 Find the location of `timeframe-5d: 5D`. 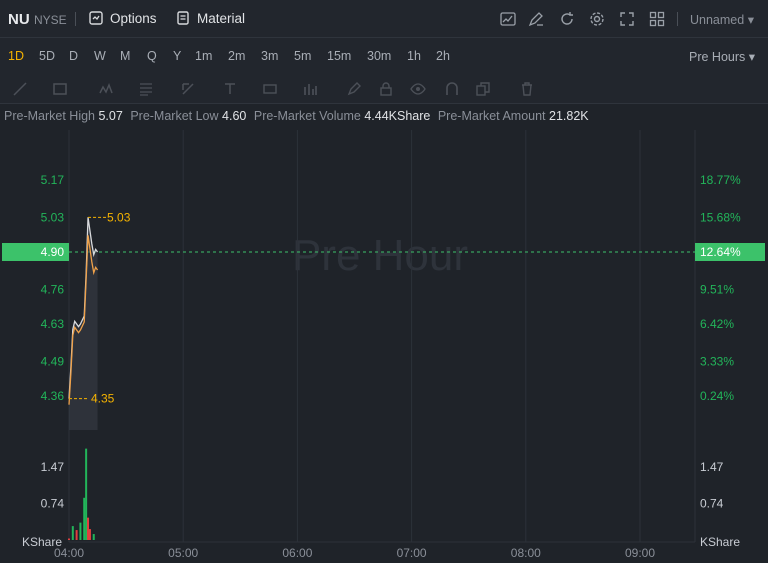

timeframe-5d: 5D is located at coordinates (47, 56).